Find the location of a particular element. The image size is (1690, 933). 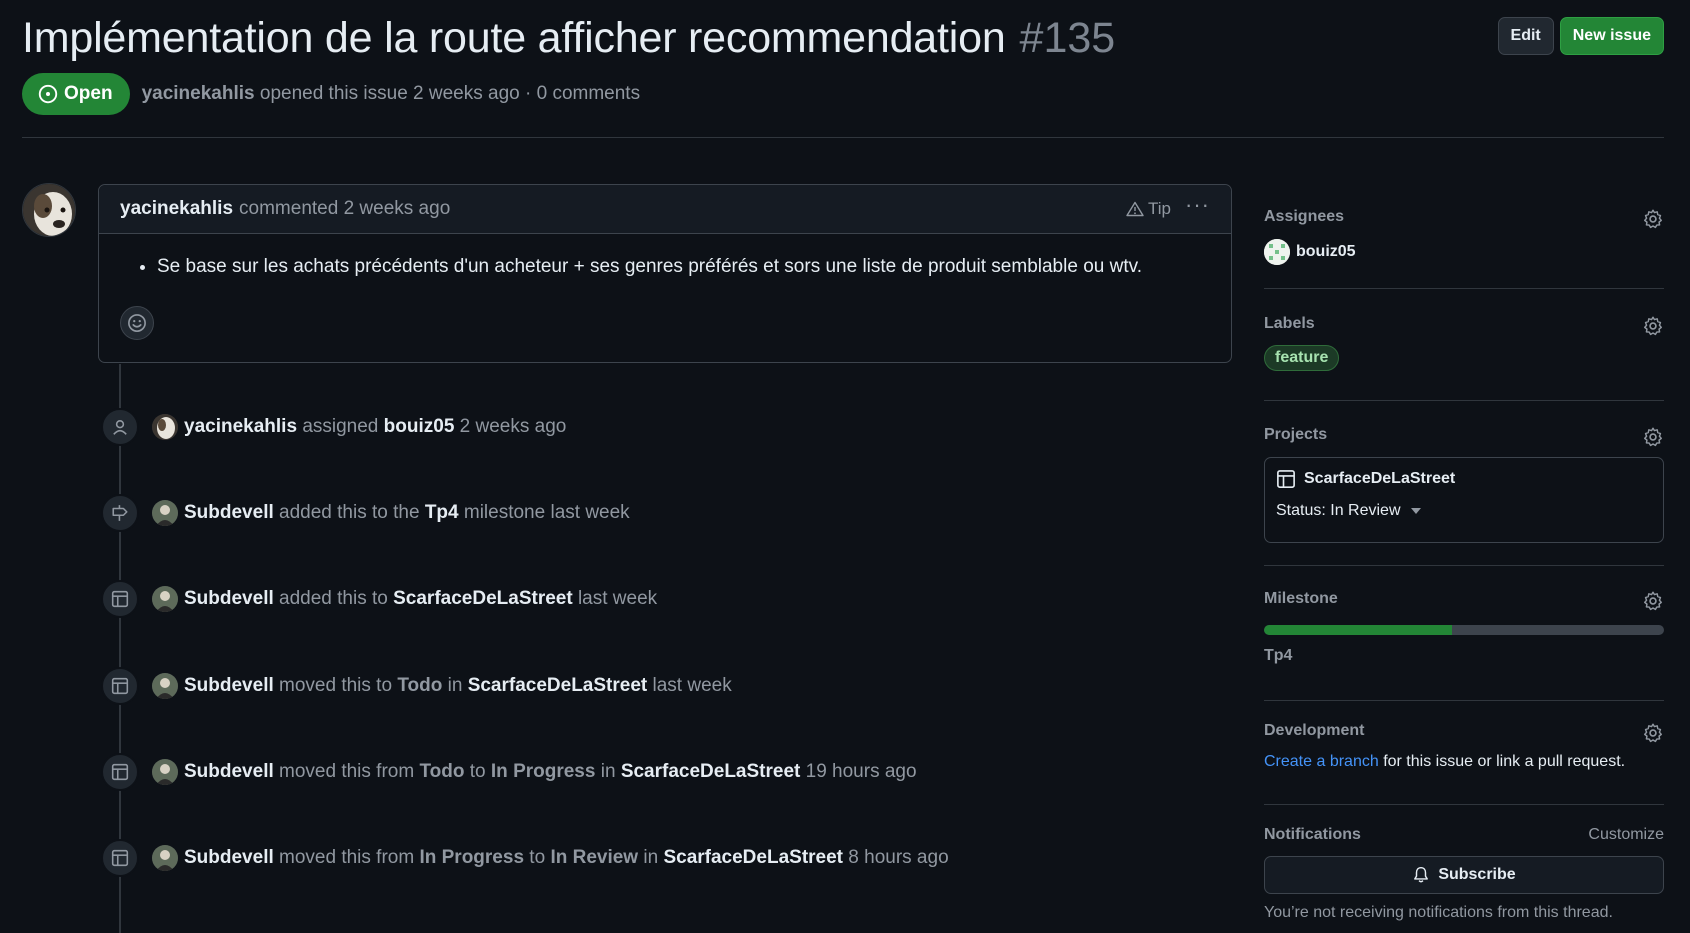

label-feature: feature is located at coordinates (1302, 358).